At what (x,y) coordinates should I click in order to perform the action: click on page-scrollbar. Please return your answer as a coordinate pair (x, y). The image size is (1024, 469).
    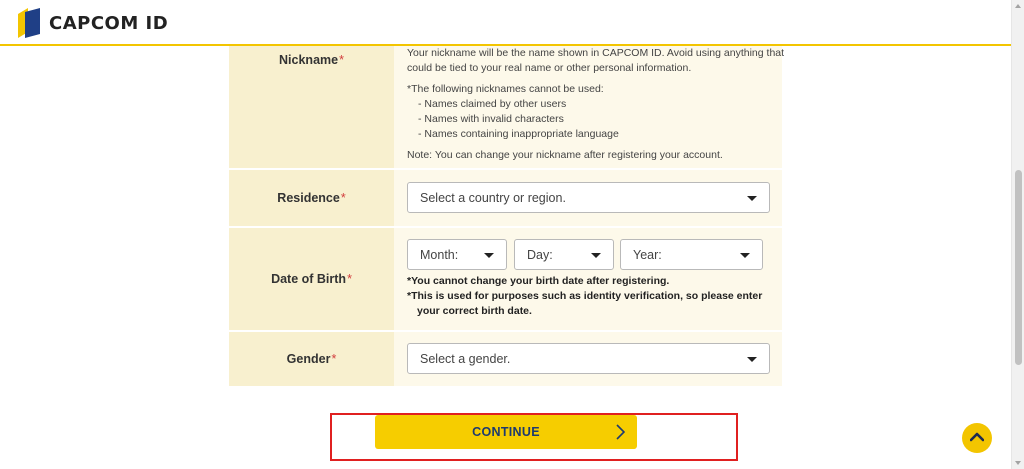
    Looking at the image, I should click on (1017, 234).